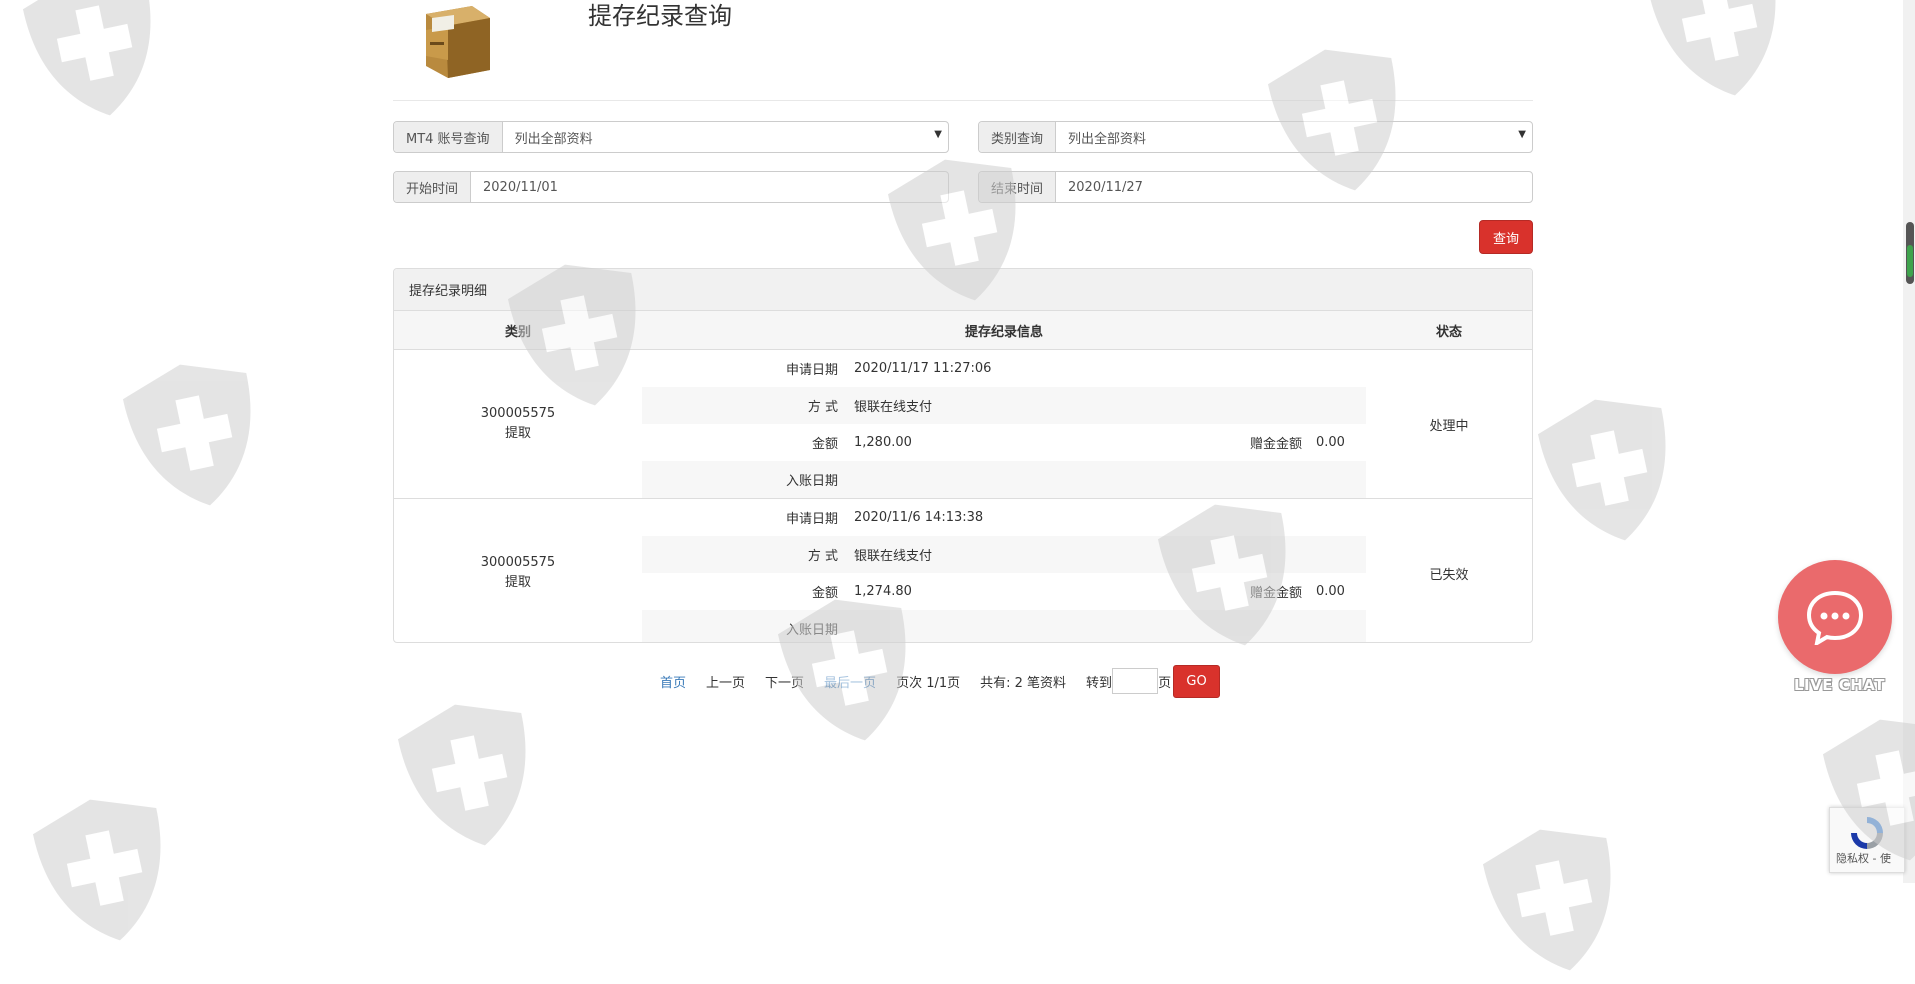  What do you see at coordinates (673, 681) in the screenshot?
I see `first-page-link: 首页` at bounding box center [673, 681].